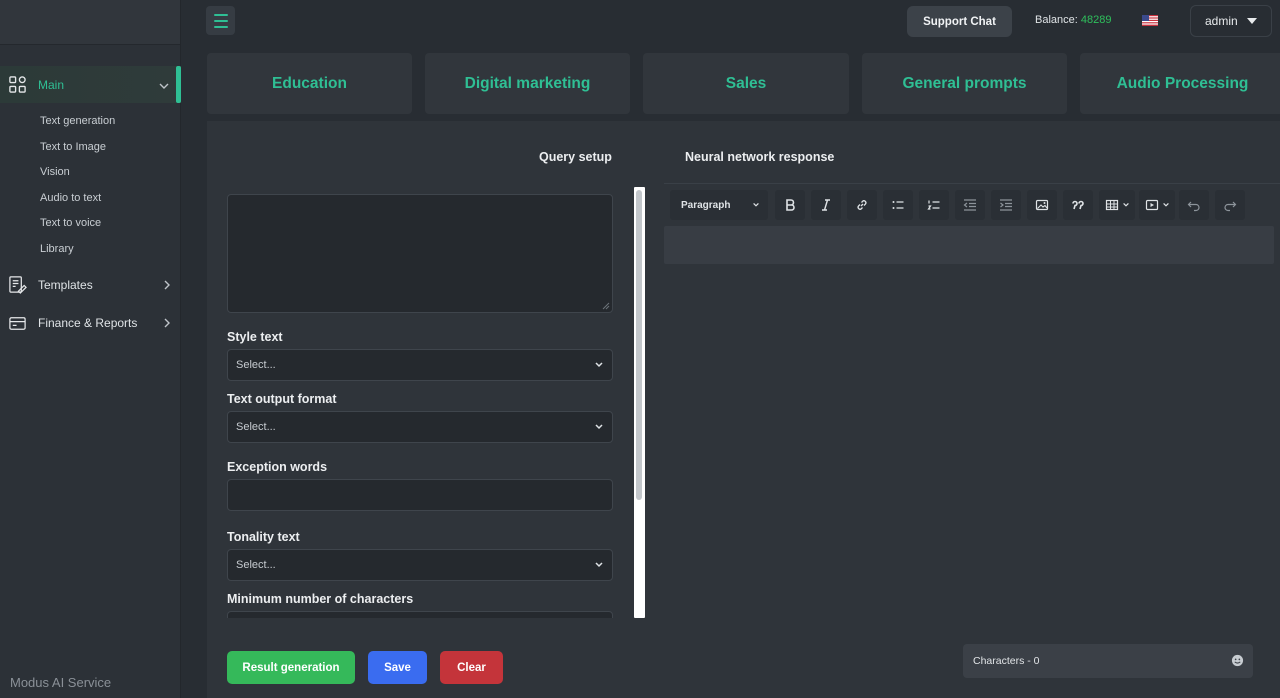  I want to click on undo-icon, so click(1193, 206).